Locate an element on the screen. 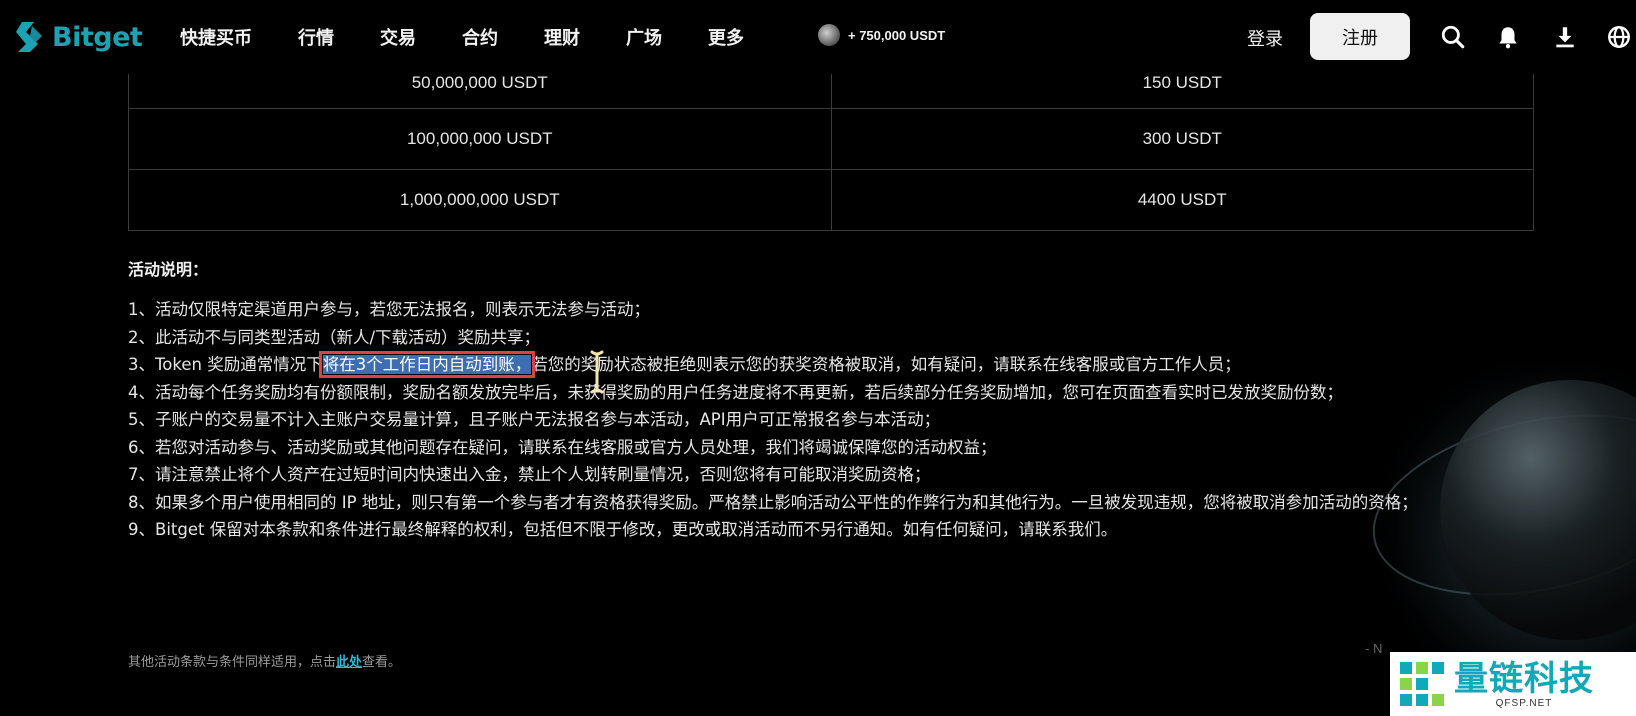 The height and width of the screenshot is (716, 1636). nav-item-futures: 合约 is located at coordinates (480, 37).